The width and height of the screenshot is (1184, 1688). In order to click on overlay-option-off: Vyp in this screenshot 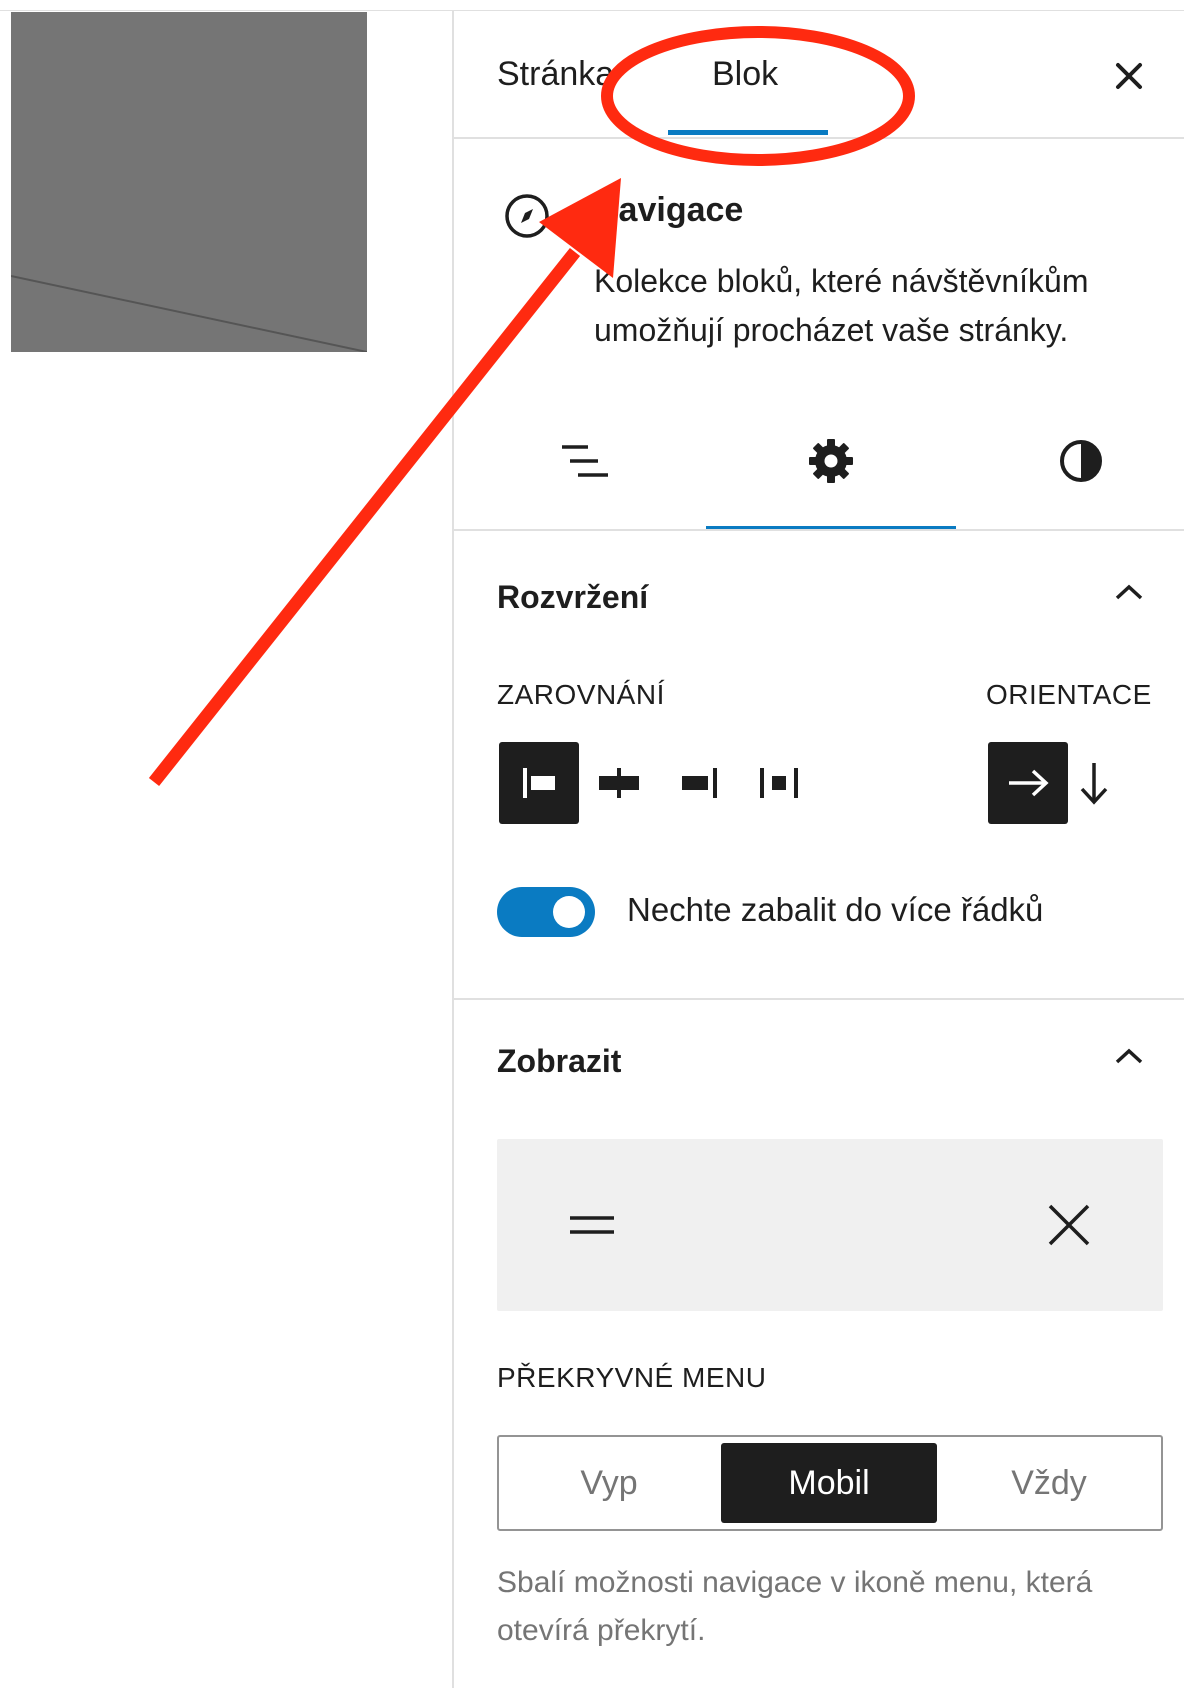, I will do `click(609, 1483)`.